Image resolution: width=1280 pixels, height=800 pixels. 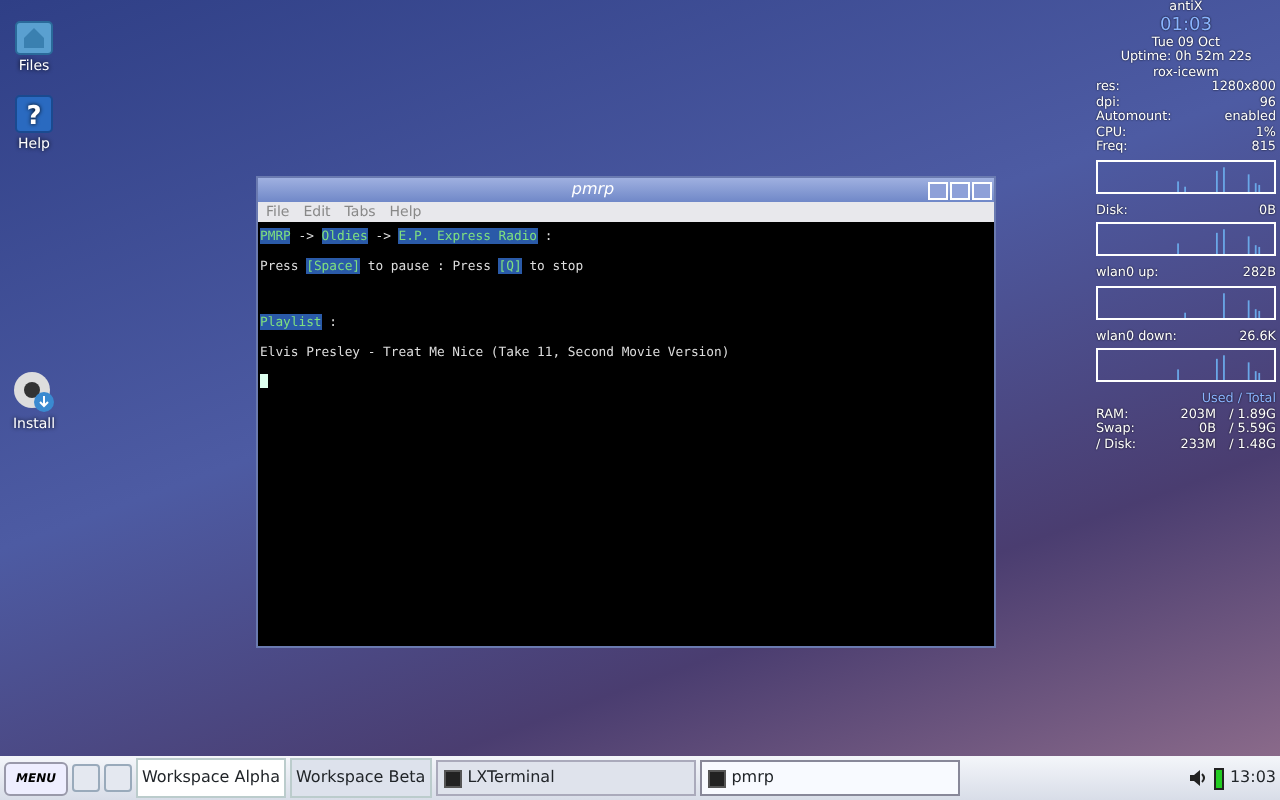 What do you see at coordinates (565, 778) in the screenshot?
I see `taskbar-button: LXTerminal` at bounding box center [565, 778].